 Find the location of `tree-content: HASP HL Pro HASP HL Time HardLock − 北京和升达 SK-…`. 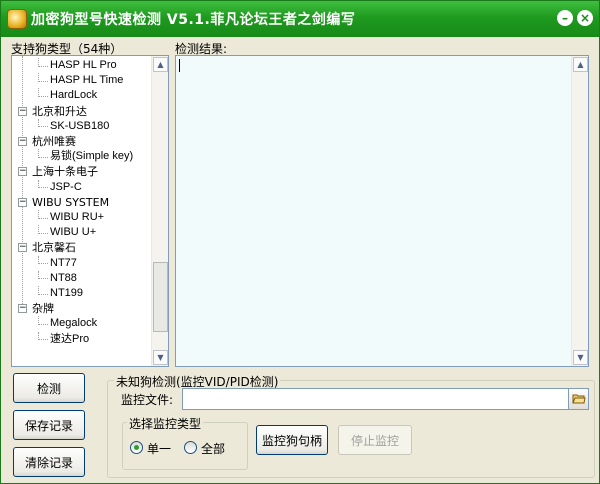

tree-content: HASP HL Pro HASP HL Time HardLock − 北京和升达 SK-… is located at coordinates (82, 211).